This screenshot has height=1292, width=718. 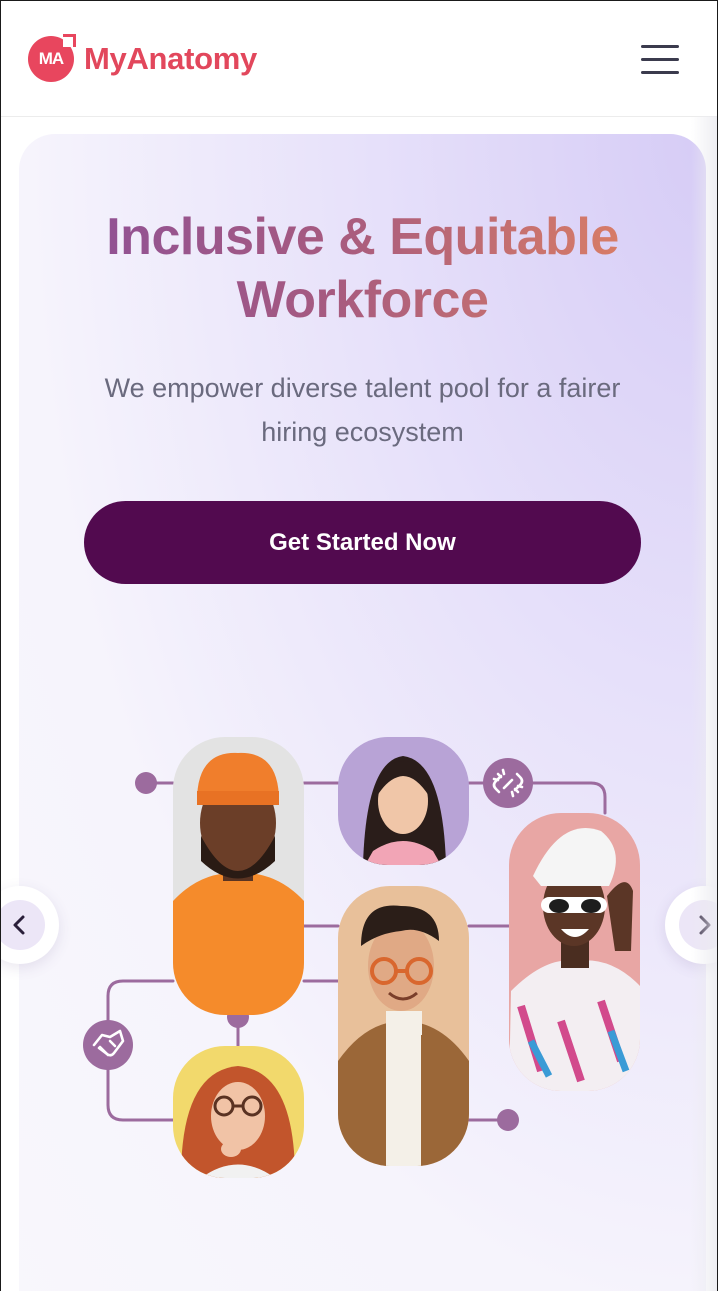 I want to click on broken-link-icon, so click(x=508, y=783).